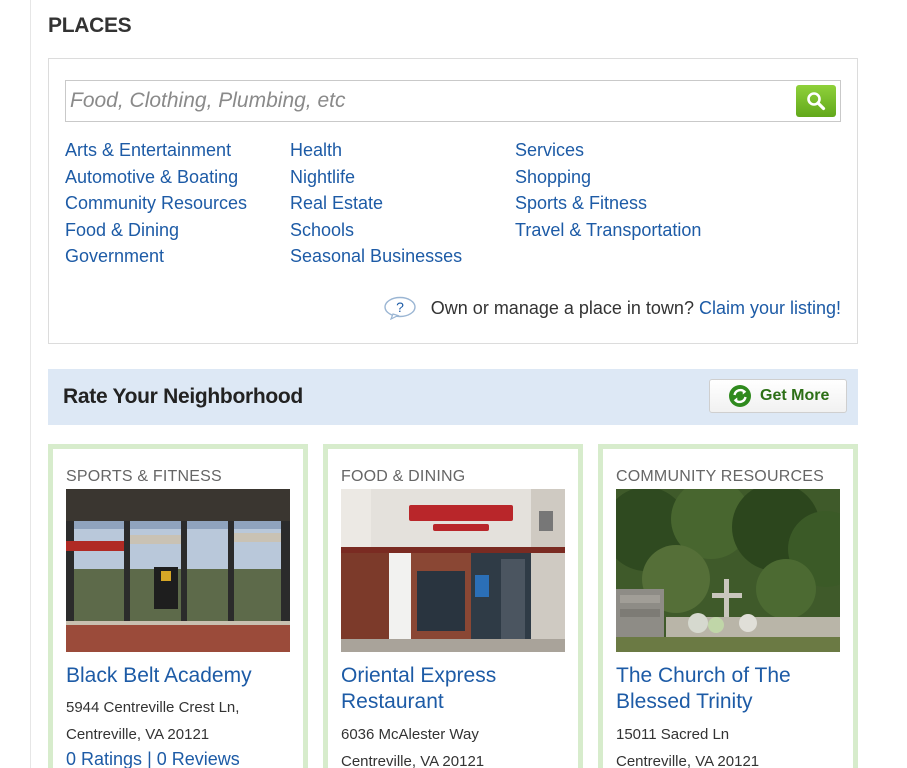 This screenshot has width=907, height=768. Describe the element at coordinates (90, 25) in the screenshot. I see `section-title: PLACES` at that location.